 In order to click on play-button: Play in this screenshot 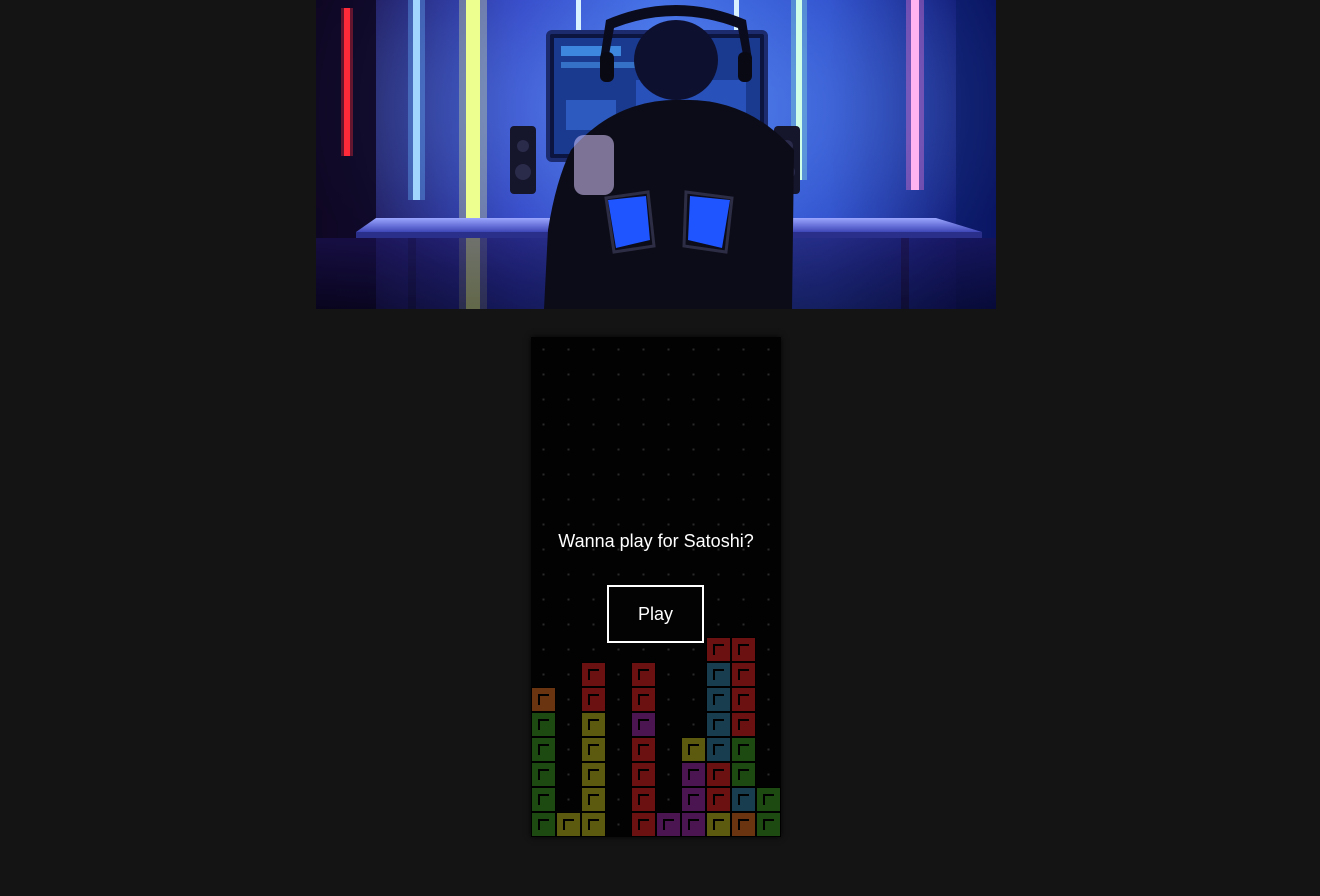, I will do `click(655, 614)`.